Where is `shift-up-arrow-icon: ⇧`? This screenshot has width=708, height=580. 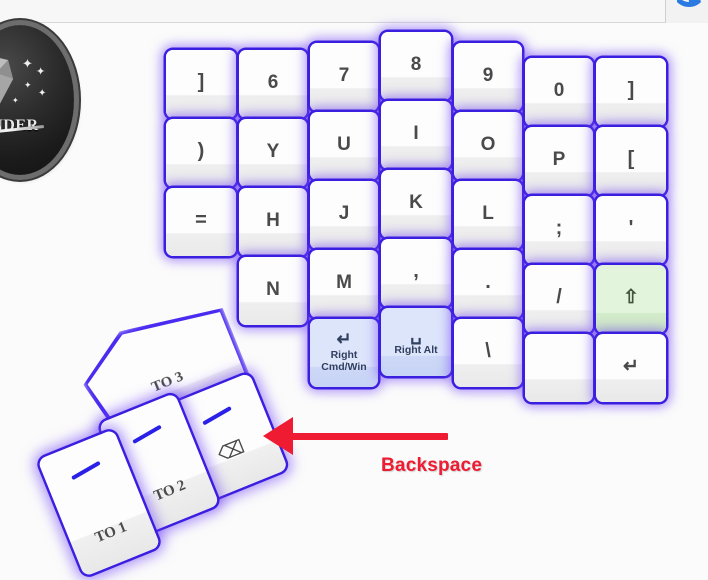 shift-up-arrow-icon: ⇧ is located at coordinates (631, 297).